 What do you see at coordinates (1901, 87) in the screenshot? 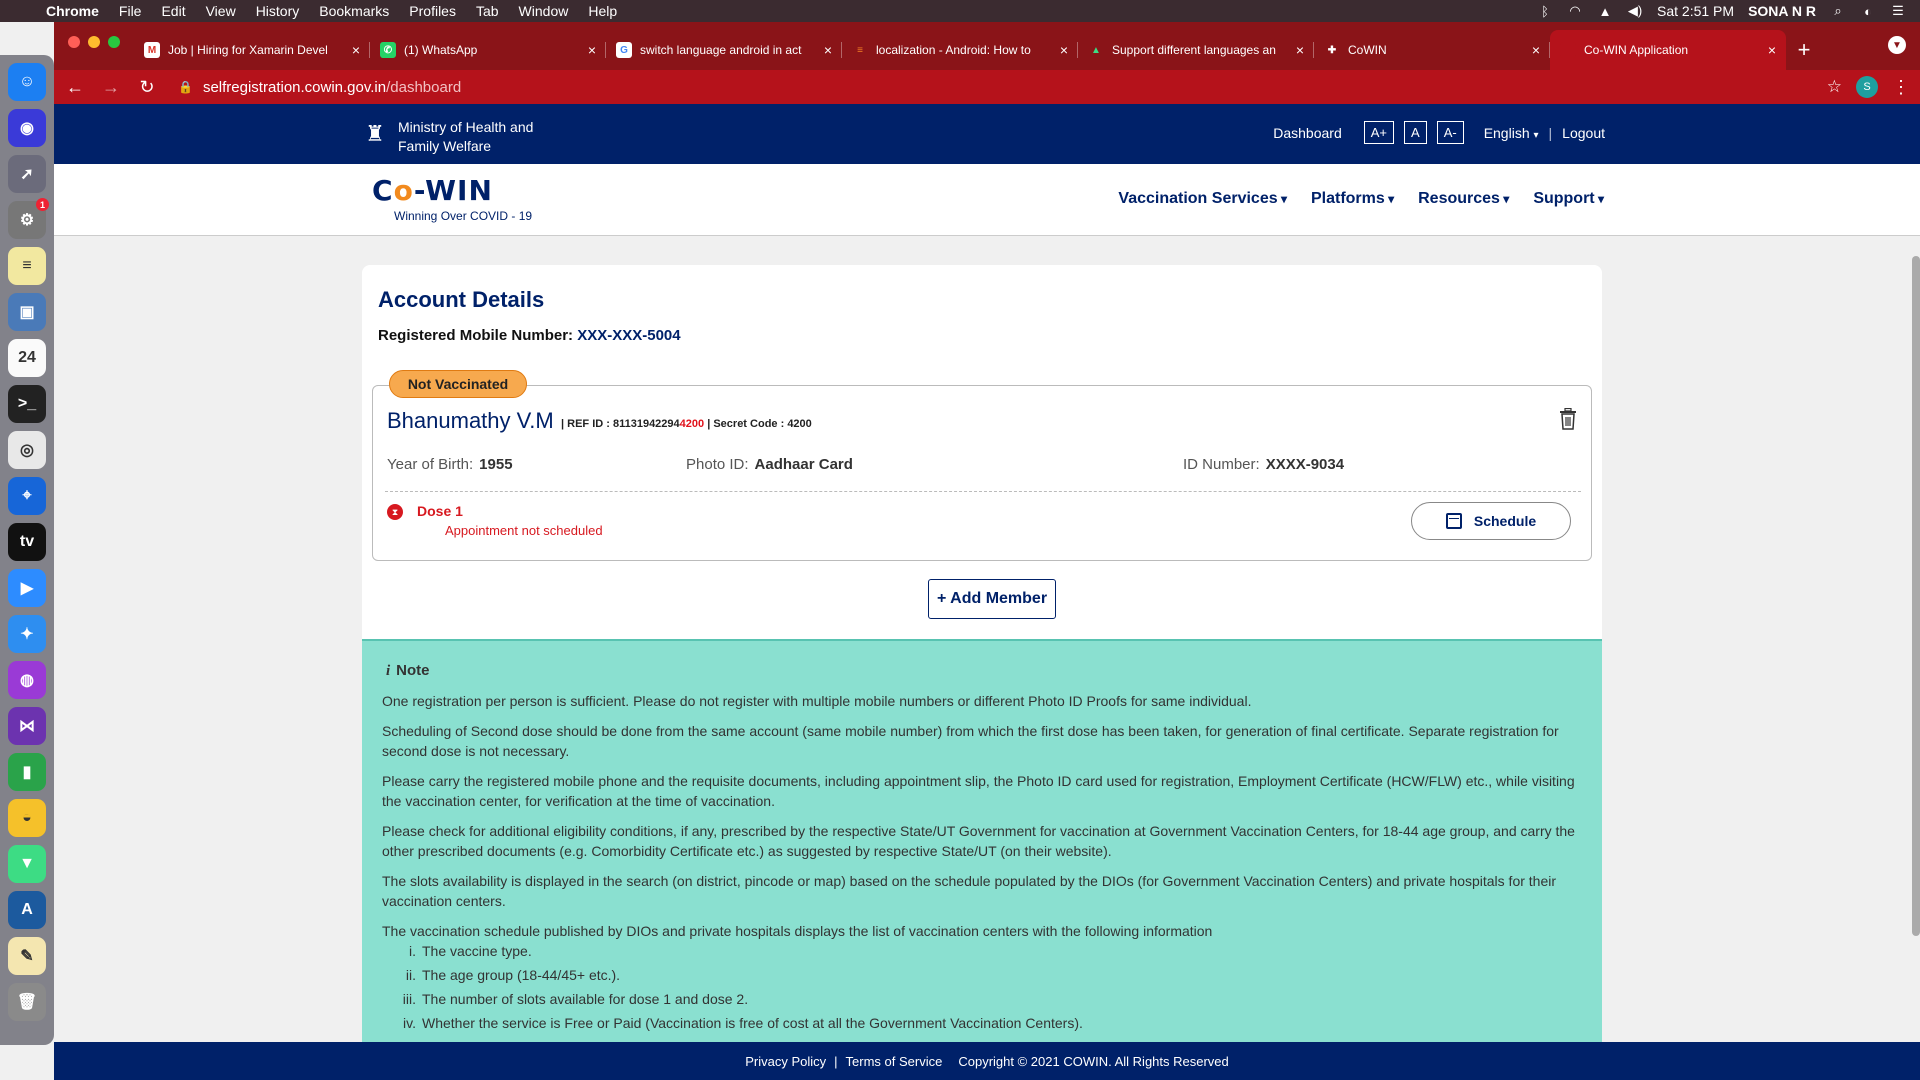
I see `more-menu-icon: ⋮` at bounding box center [1901, 87].